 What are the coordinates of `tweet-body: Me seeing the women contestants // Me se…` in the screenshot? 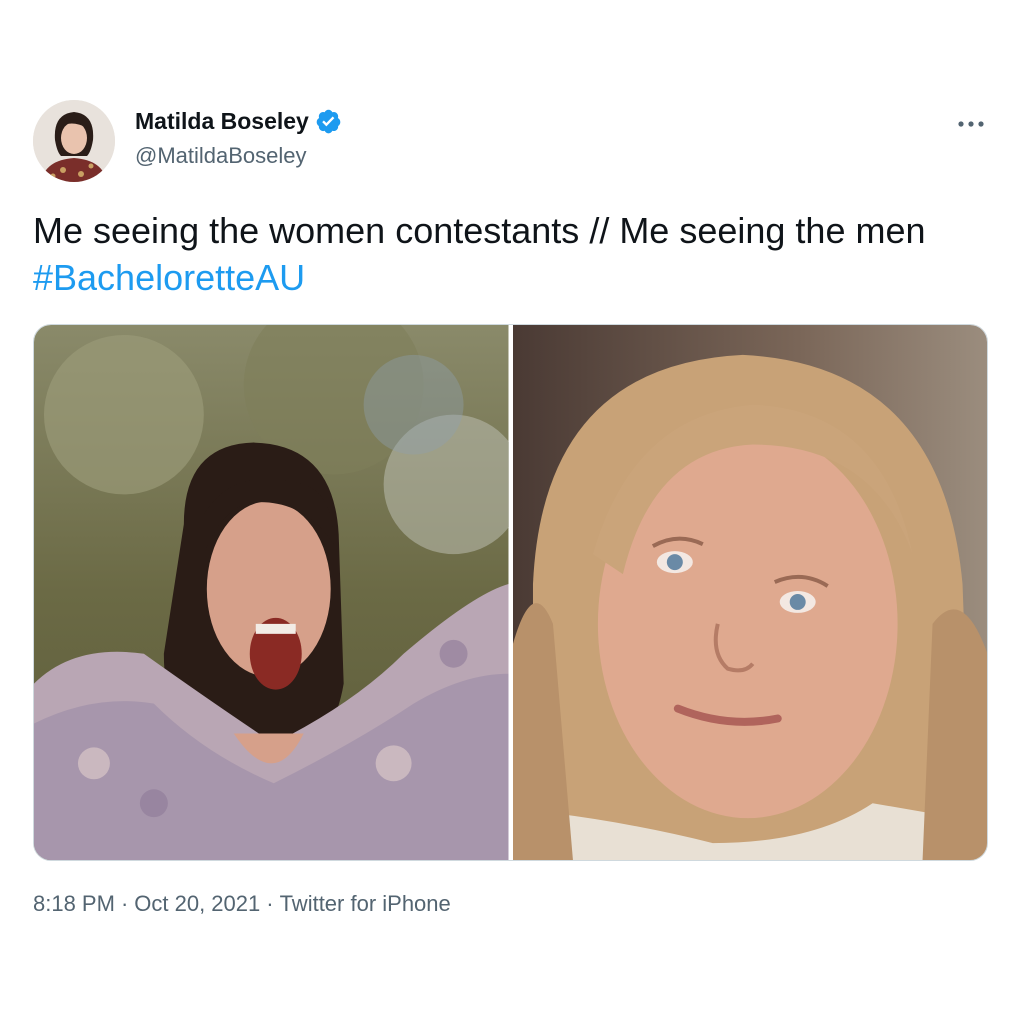 It's located at (479, 230).